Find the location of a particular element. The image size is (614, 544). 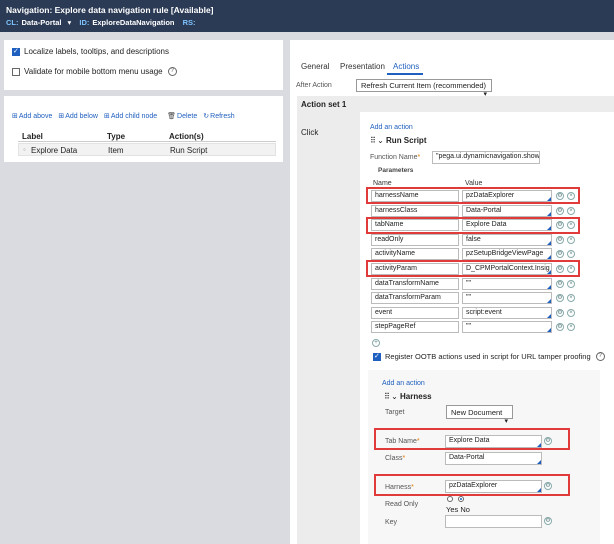

function-name-input: "pega.ui.dynamicnavigation.show is located at coordinates (486, 157).